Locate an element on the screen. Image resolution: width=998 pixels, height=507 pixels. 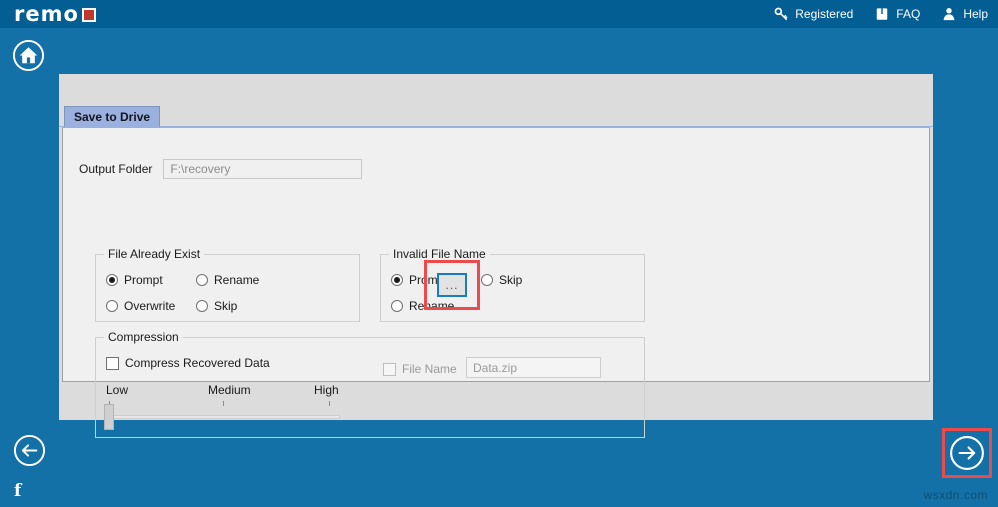
compression-slider-track is located at coordinates (224, 417).